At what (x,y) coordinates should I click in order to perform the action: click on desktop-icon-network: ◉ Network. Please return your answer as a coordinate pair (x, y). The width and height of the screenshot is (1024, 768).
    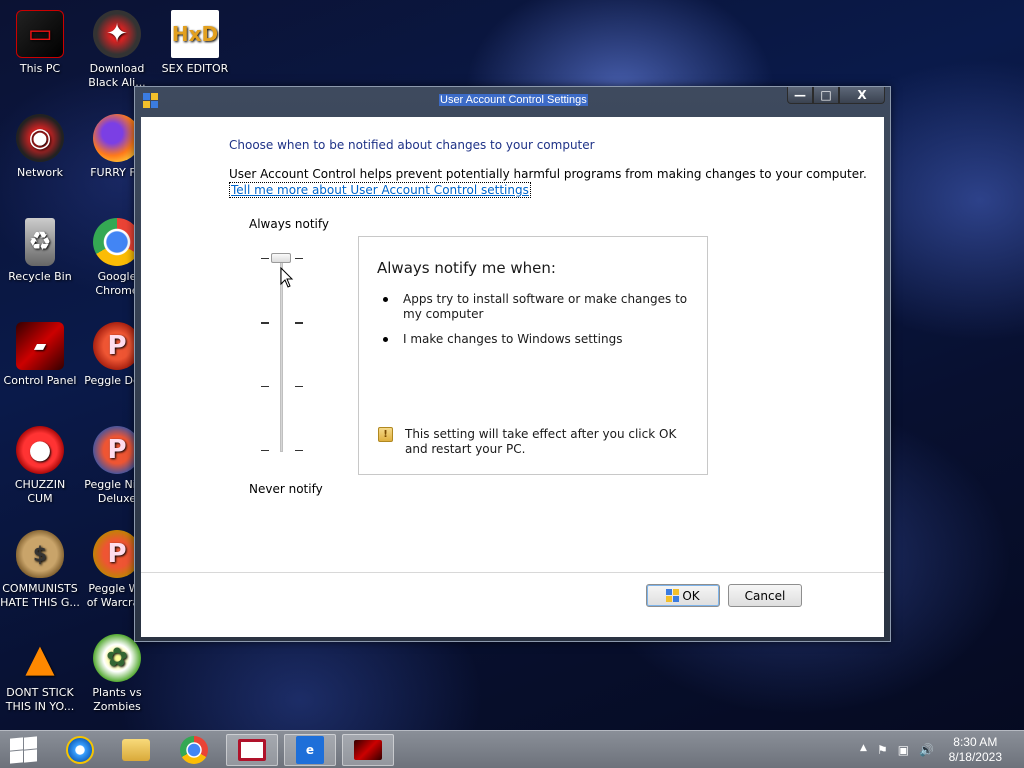
    Looking at the image, I should click on (40, 147).